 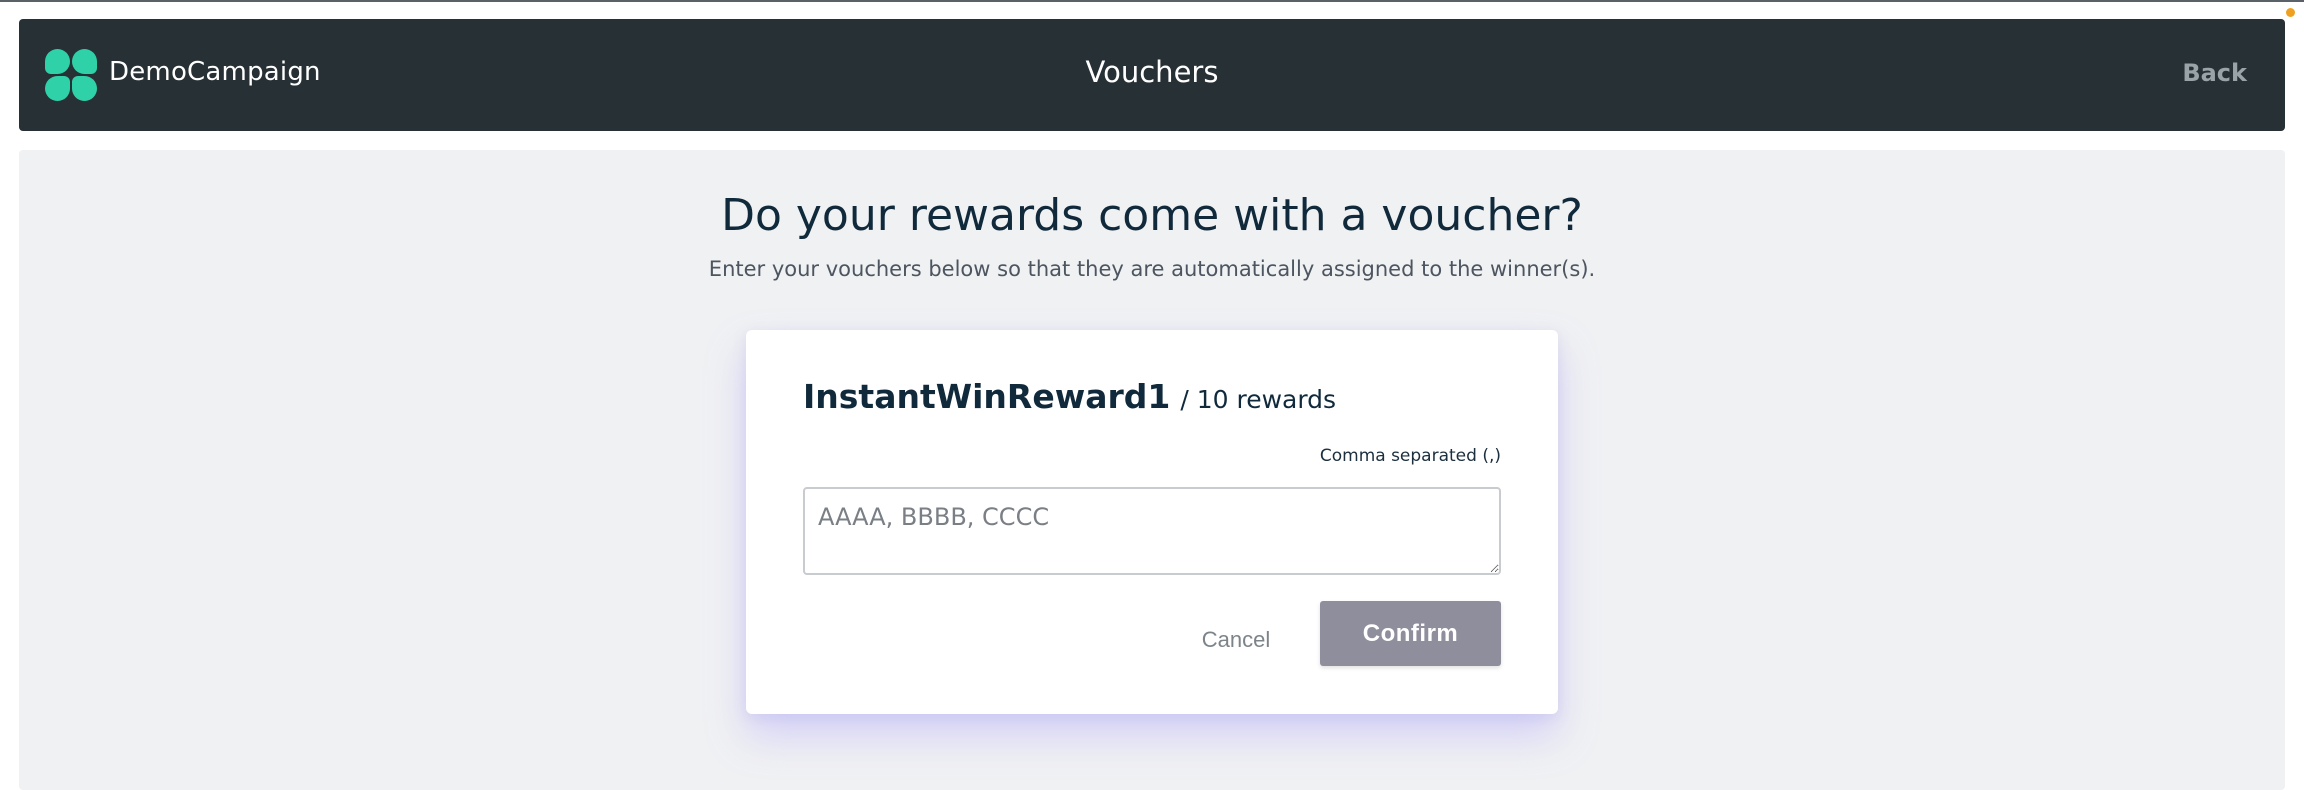 What do you see at coordinates (1410, 633) in the screenshot?
I see `confirm-button: Confirm` at bounding box center [1410, 633].